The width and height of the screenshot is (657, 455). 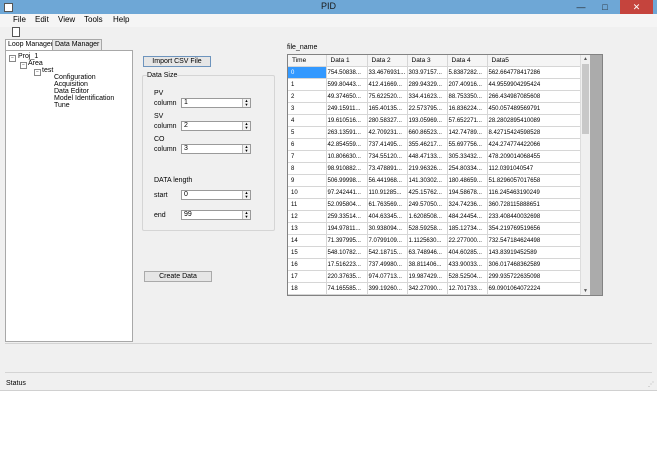 What do you see at coordinates (534, 276) in the screenshot?
I see `data-cell: 299.935722635098` at bounding box center [534, 276].